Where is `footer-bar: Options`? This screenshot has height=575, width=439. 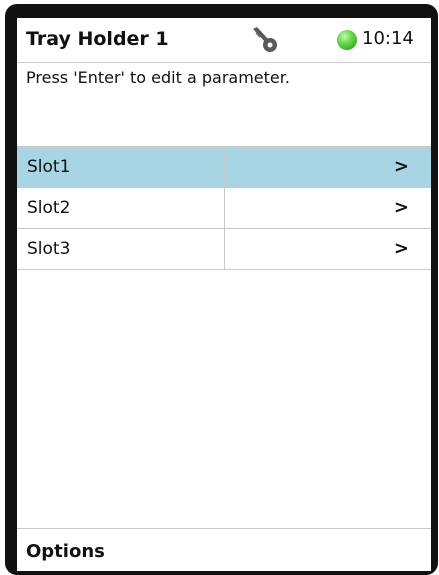
footer-bar: Options is located at coordinates (224, 549).